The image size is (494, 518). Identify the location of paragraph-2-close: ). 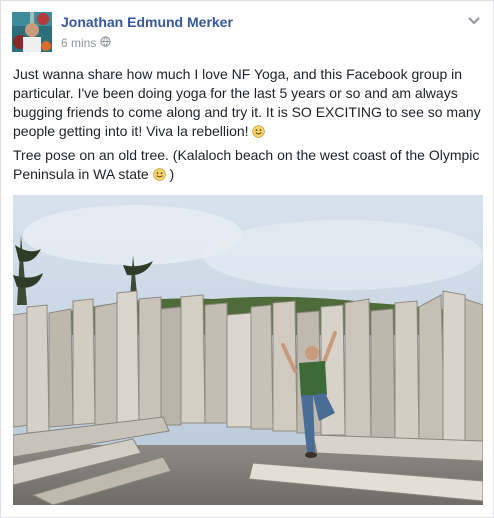
(172, 174).